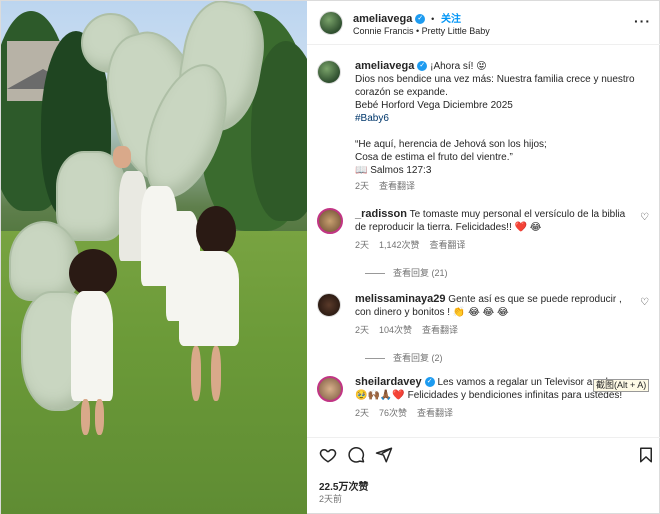 The height and width of the screenshot is (514, 660). Describe the element at coordinates (483, 475) in the screenshot. I see `action-bar: 22.5万次赞 2天前` at that location.